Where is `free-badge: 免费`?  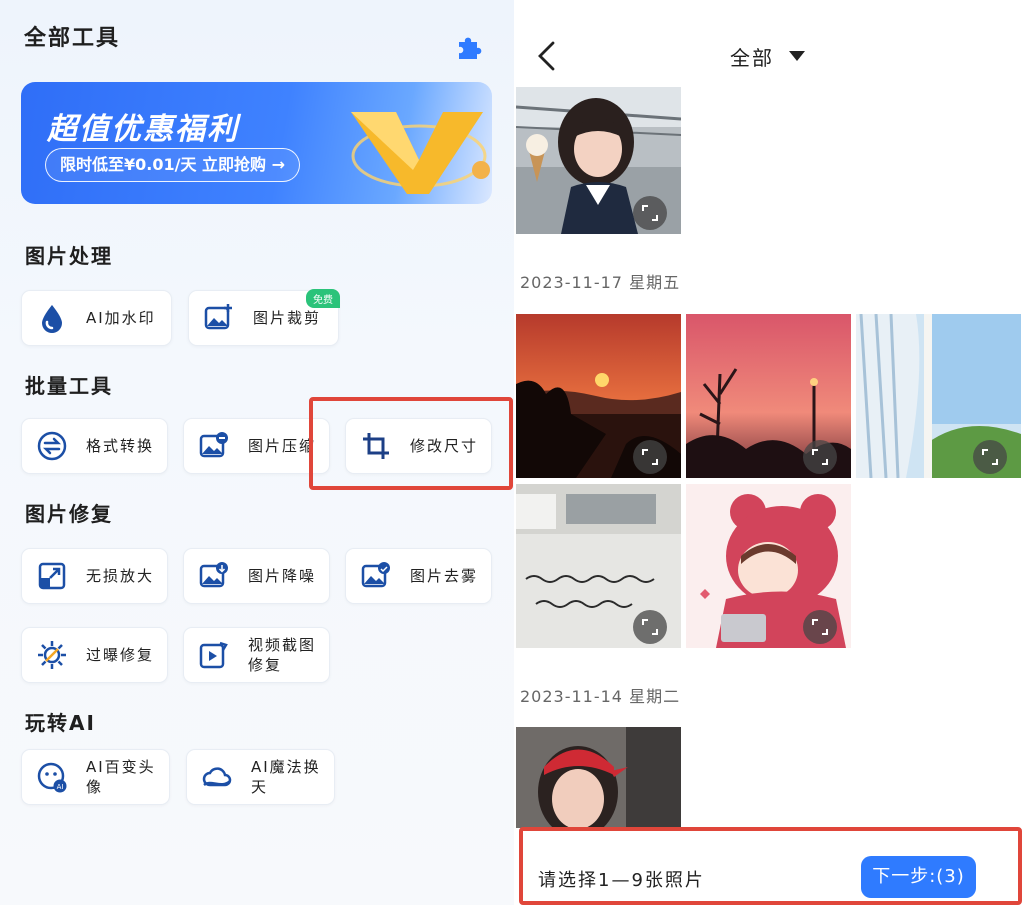 free-badge: 免费 is located at coordinates (323, 298).